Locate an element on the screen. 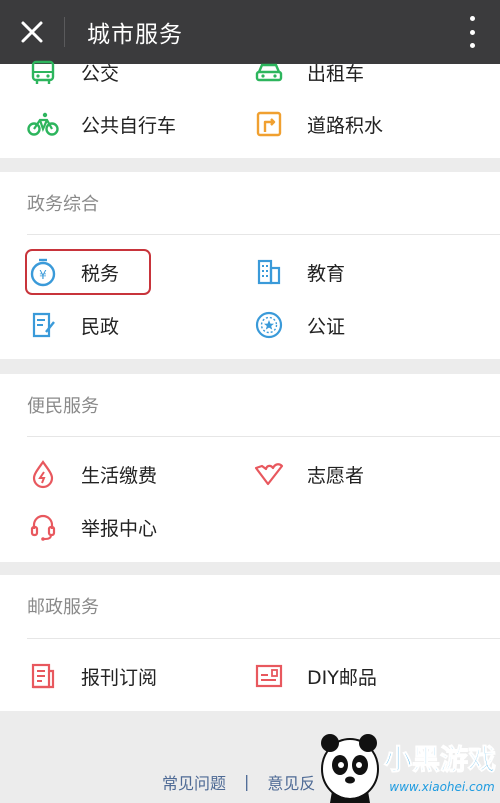 The image size is (500, 803). watermark-url: www.xiaohei.com is located at coordinates (441, 787).